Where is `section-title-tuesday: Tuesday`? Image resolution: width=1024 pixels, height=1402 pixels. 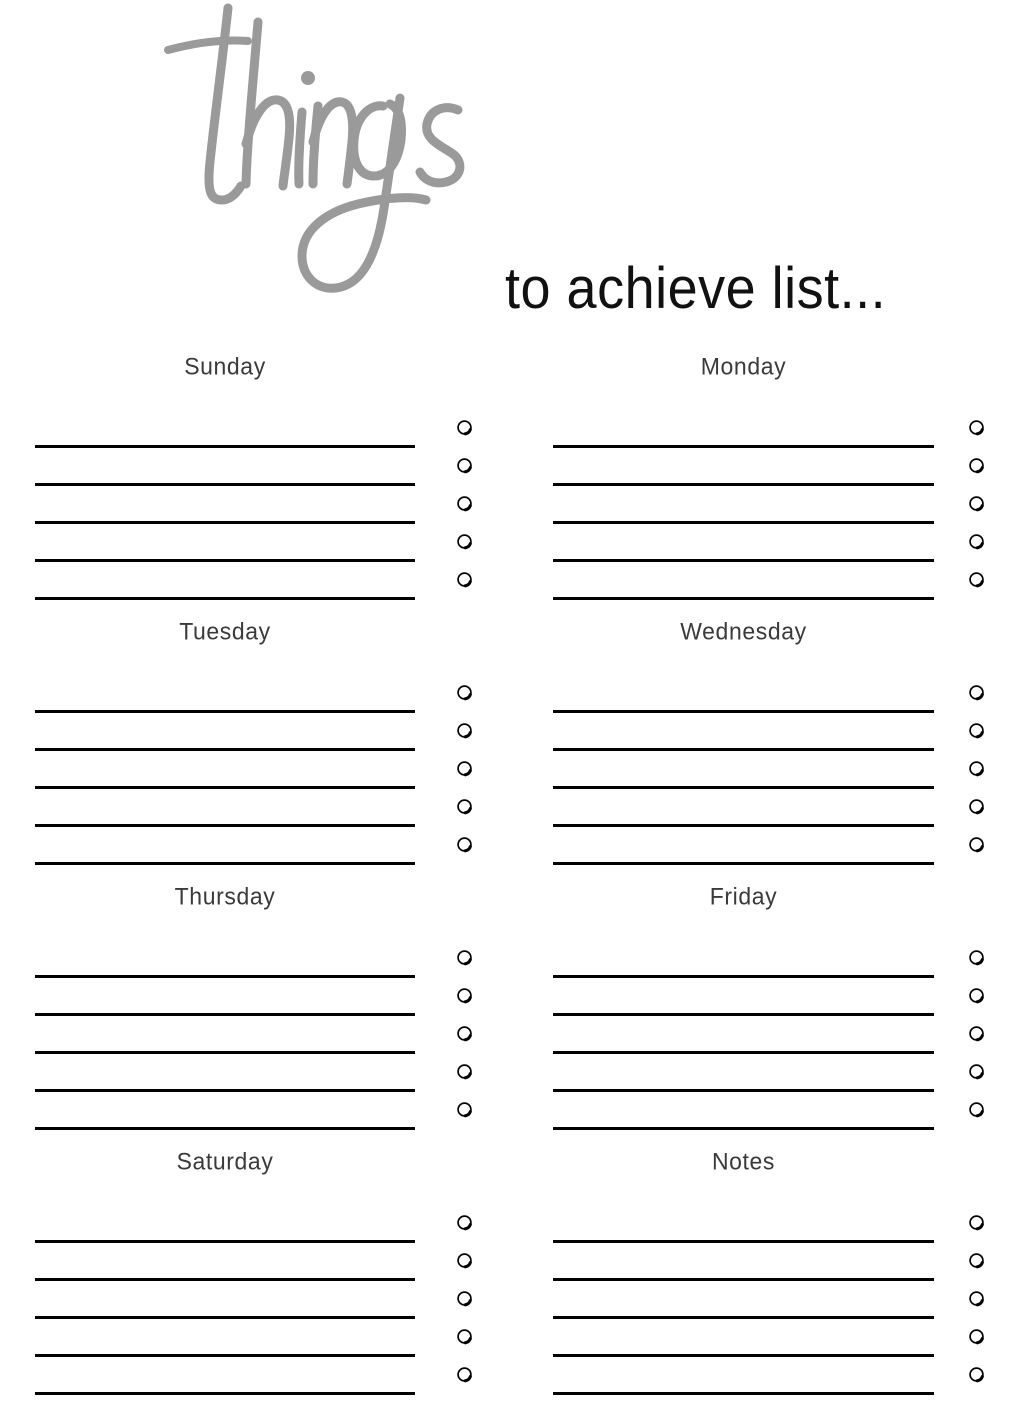
section-title-tuesday: Tuesday is located at coordinates (225, 631).